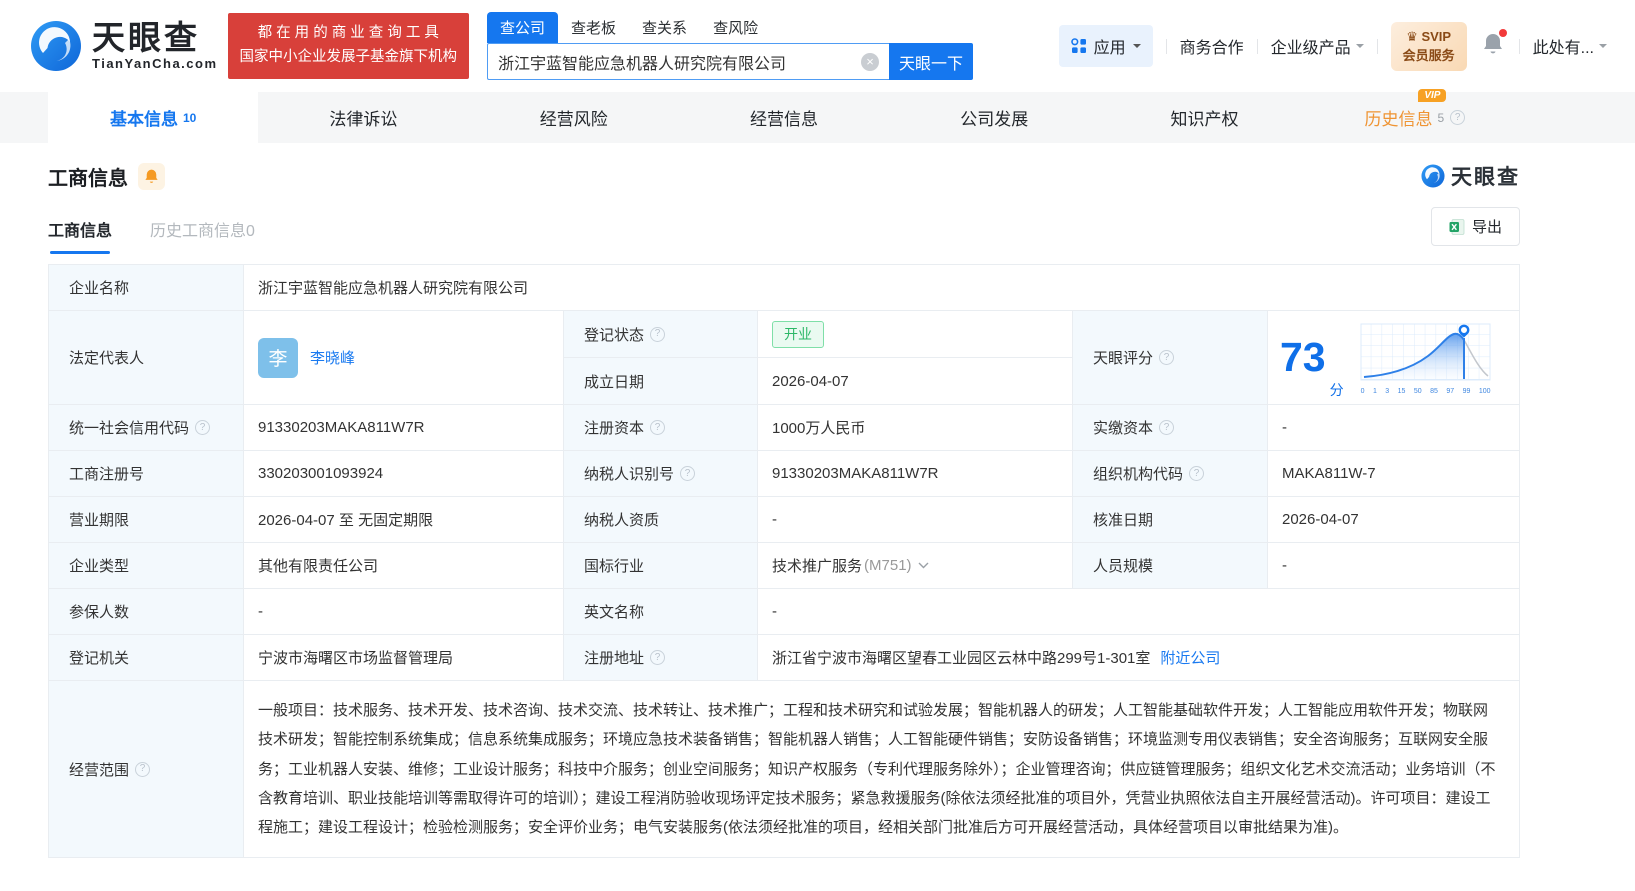  I want to click on logo-subtitle: TianYanCha.com, so click(155, 63).